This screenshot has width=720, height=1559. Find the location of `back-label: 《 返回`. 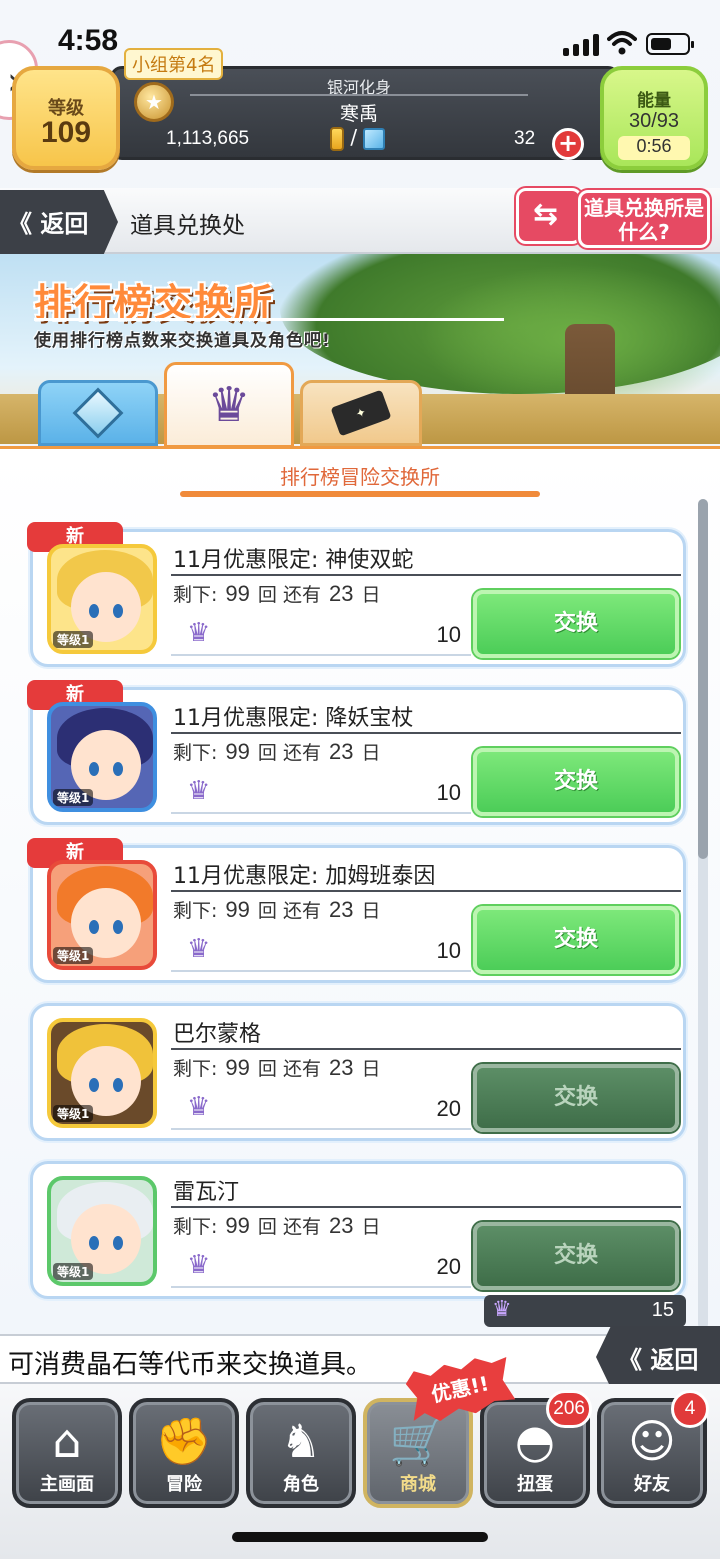

back-label: 《 返回 is located at coordinates (48, 224).